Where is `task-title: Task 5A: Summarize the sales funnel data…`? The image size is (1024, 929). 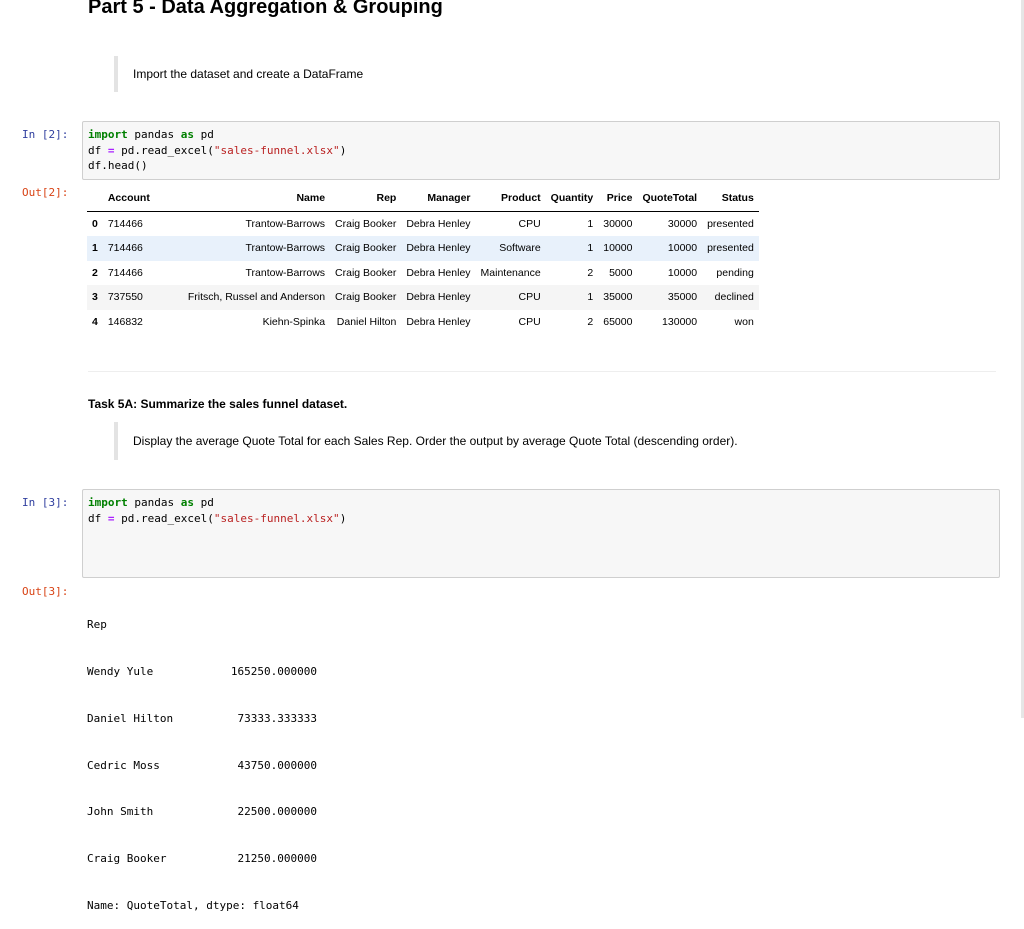
task-title: Task 5A: Summarize the sales funnel data… is located at coordinates (218, 404).